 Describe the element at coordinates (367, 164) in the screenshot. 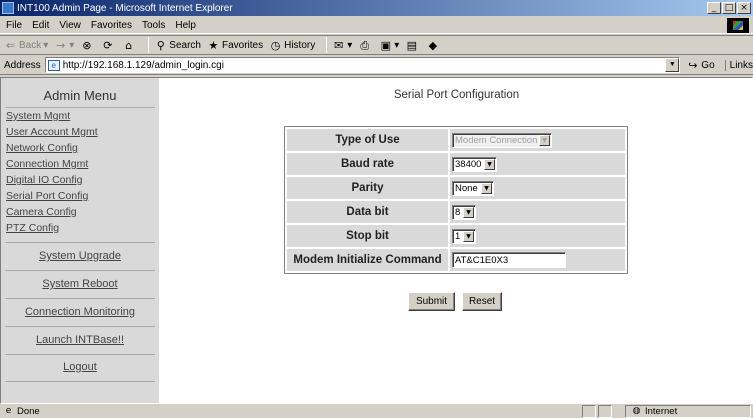

I see `baud-rate-label: Baud rate` at that location.